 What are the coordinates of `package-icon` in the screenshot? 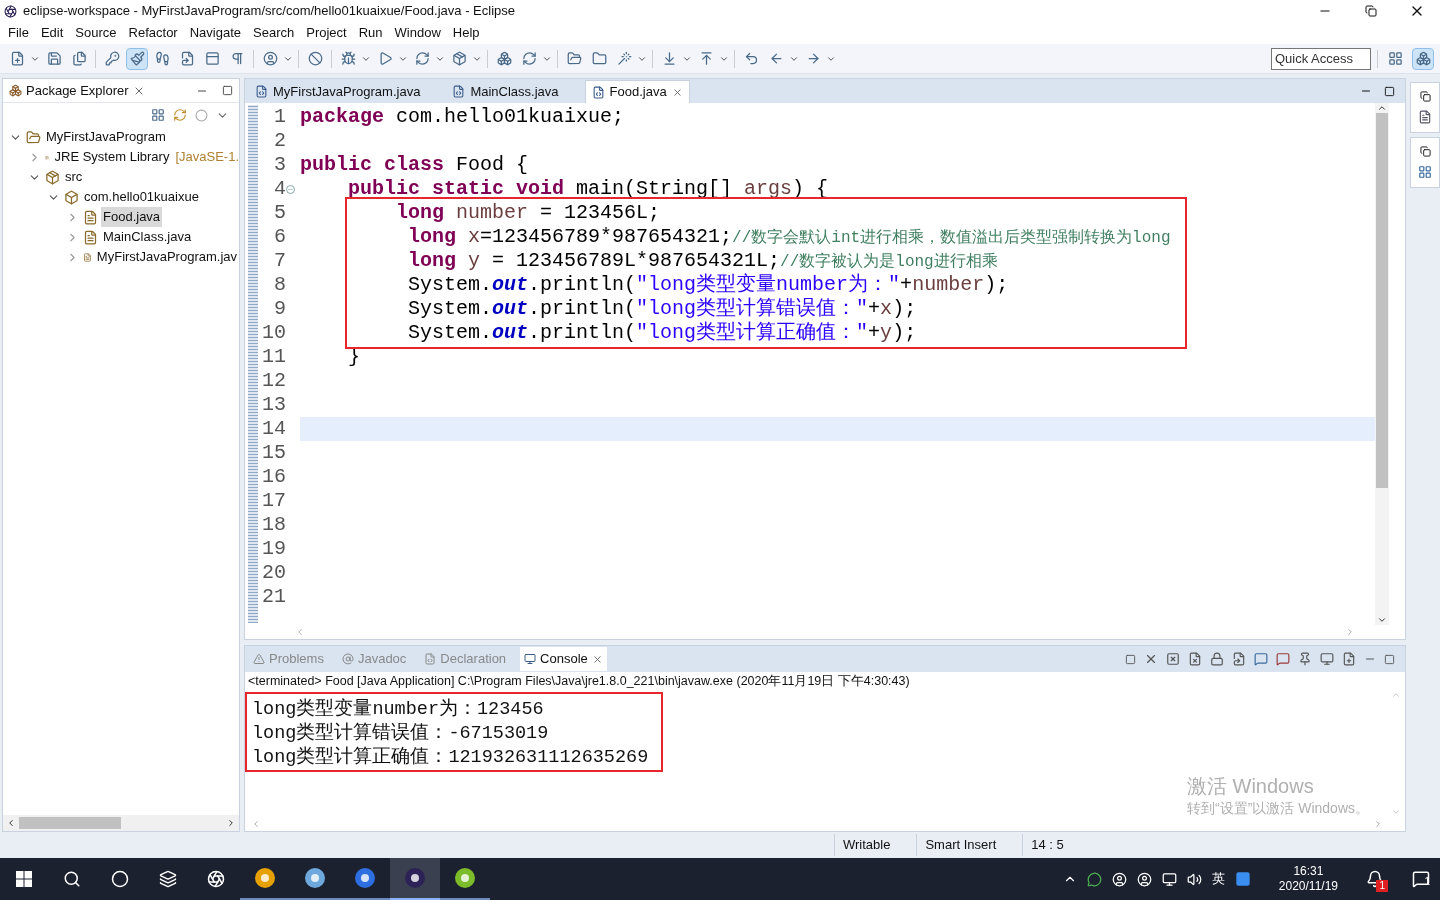 It's located at (52, 177).